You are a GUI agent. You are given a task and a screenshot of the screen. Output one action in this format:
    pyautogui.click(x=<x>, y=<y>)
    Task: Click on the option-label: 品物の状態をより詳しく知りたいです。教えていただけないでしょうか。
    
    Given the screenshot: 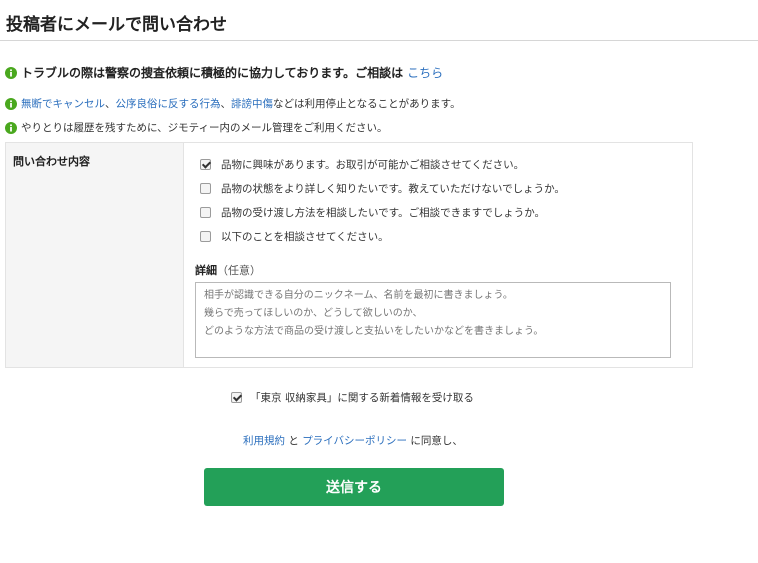 What is the action you would take?
    pyautogui.click(x=393, y=189)
    